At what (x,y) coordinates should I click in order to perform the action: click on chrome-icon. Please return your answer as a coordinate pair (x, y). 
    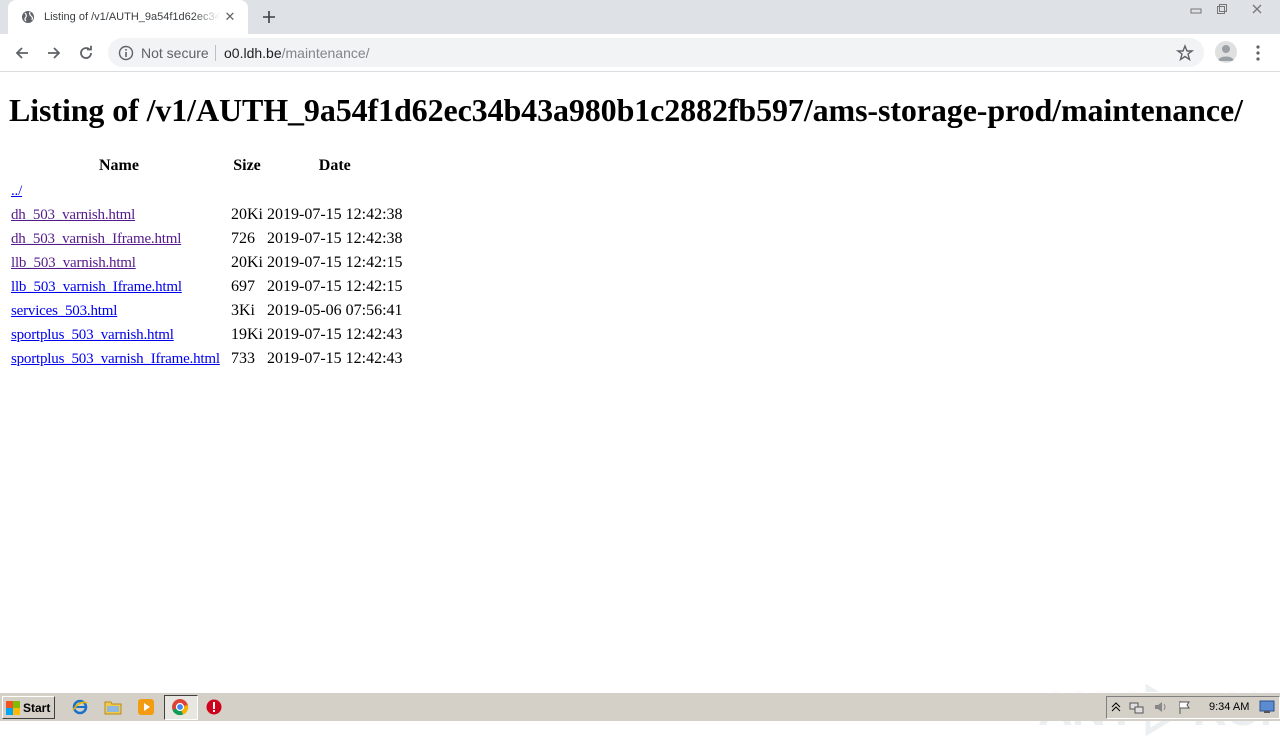
    Looking at the image, I should click on (180, 707).